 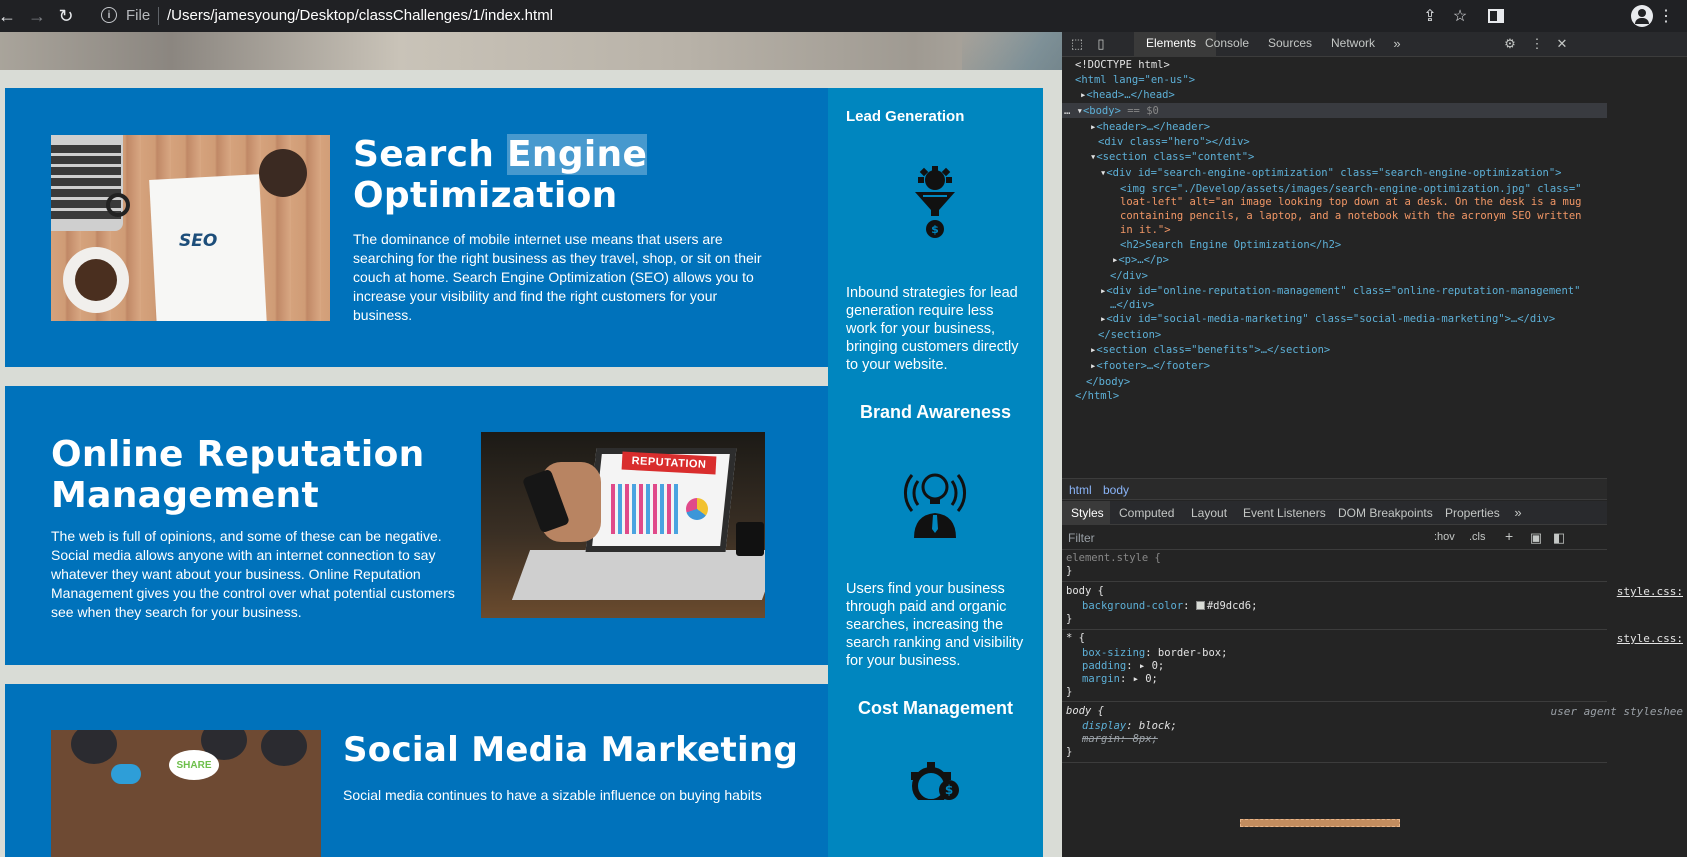 I want to click on more-menu-icon: ⋮, so click(x=1666, y=16).